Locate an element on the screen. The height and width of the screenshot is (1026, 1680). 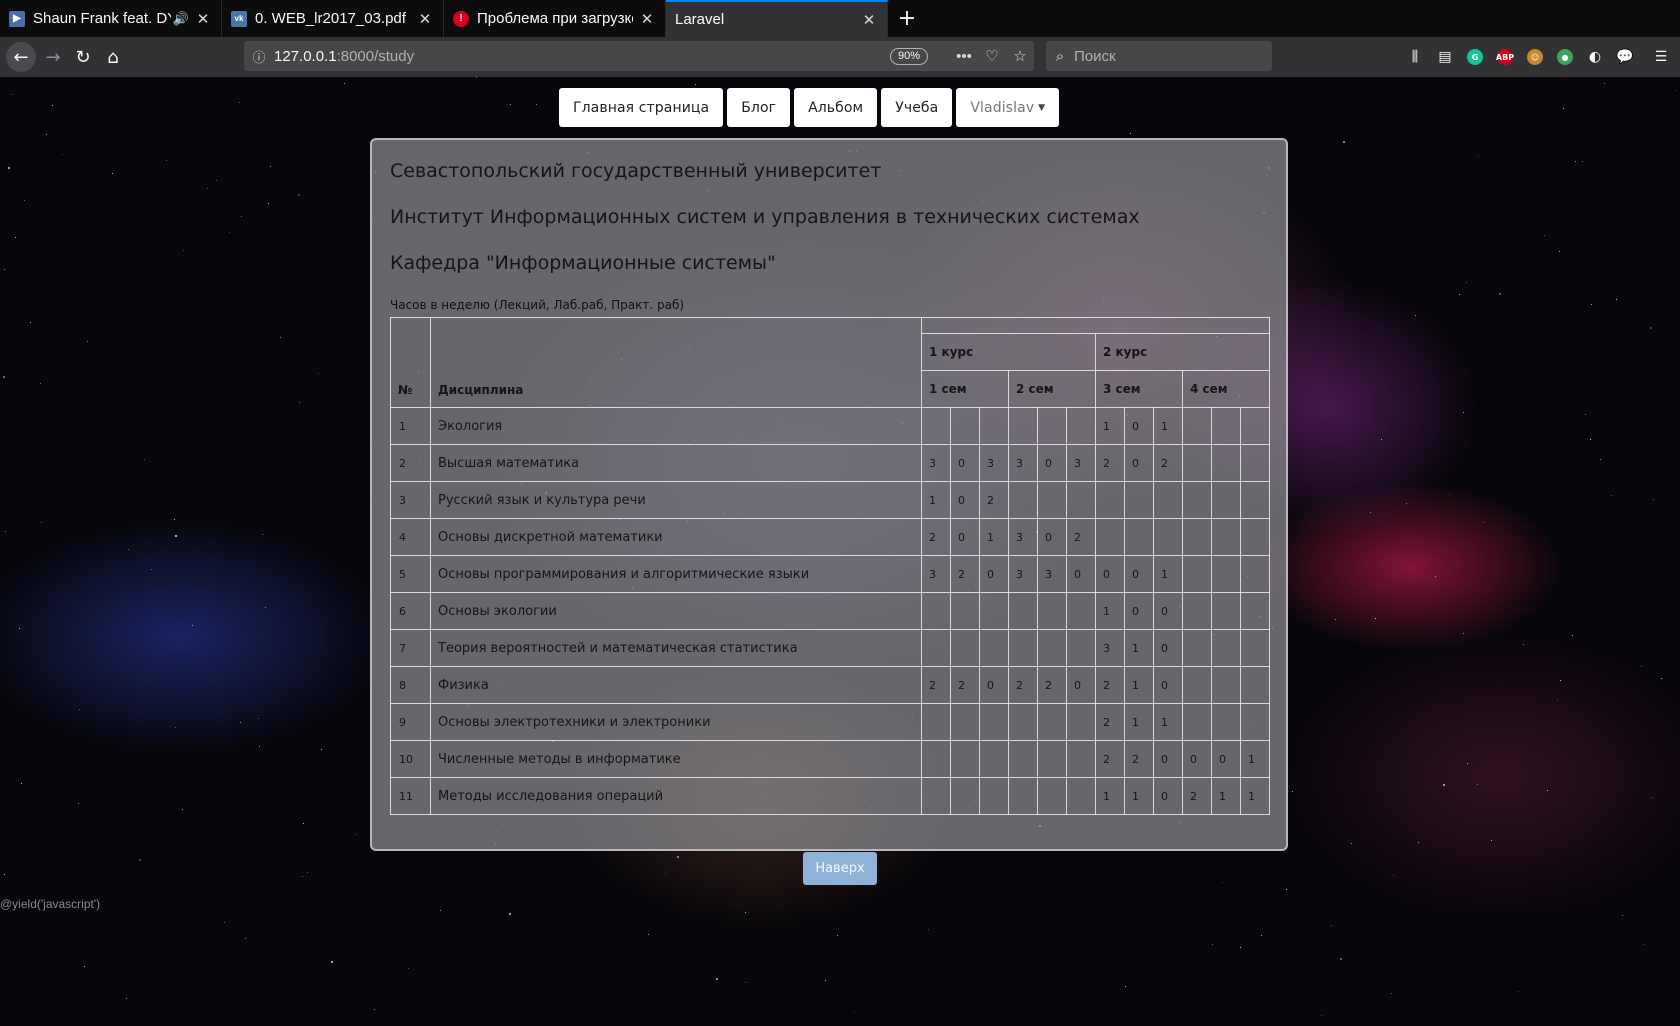
library-icon: ⫼ is located at coordinates (1415, 57).